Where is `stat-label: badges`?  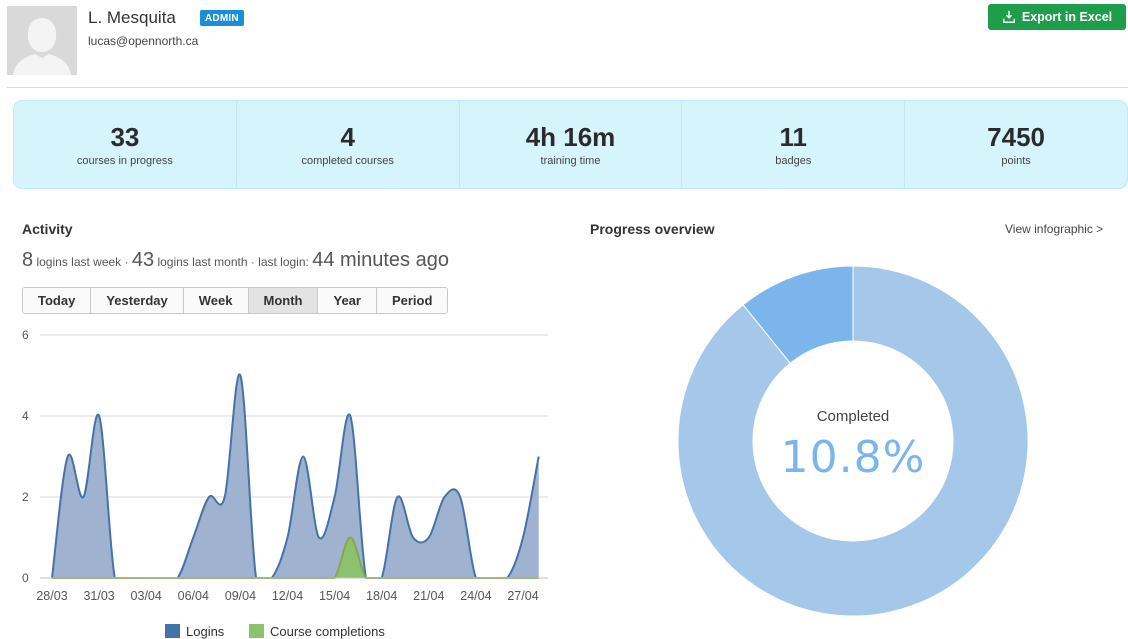 stat-label: badges is located at coordinates (793, 161).